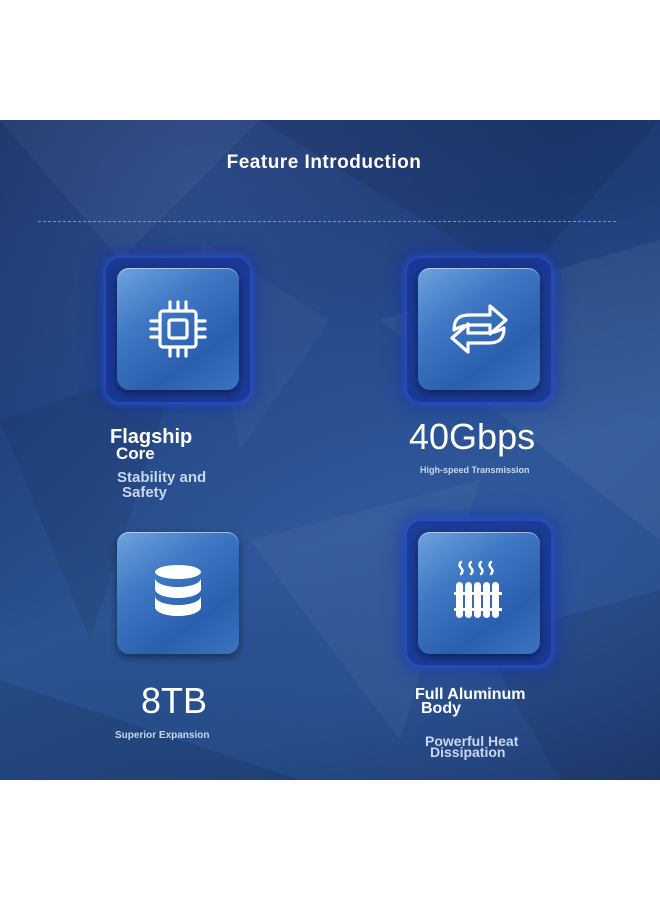 The width and height of the screenshot is (660, 900). I want to click on feature-subtitle: High-speed Transmission, so click(475, 470).